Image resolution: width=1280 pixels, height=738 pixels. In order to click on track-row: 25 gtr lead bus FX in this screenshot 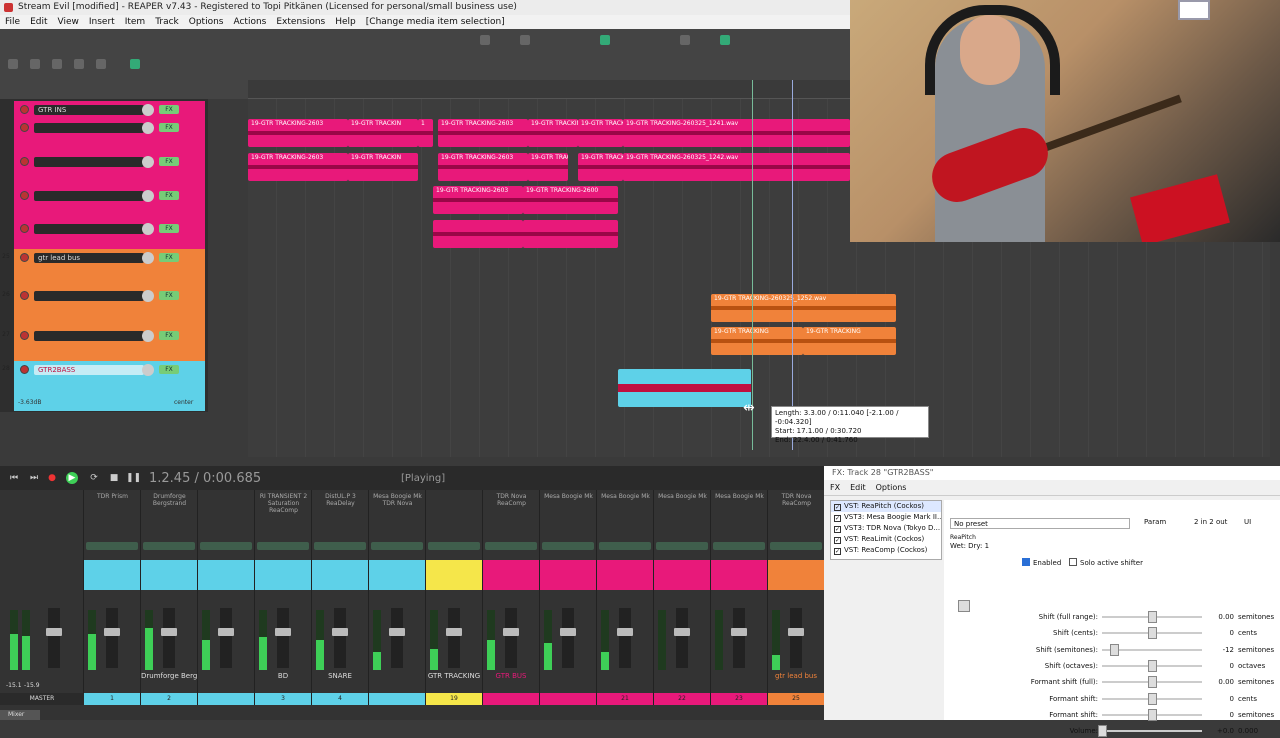, I will do `click(103, 268)`.